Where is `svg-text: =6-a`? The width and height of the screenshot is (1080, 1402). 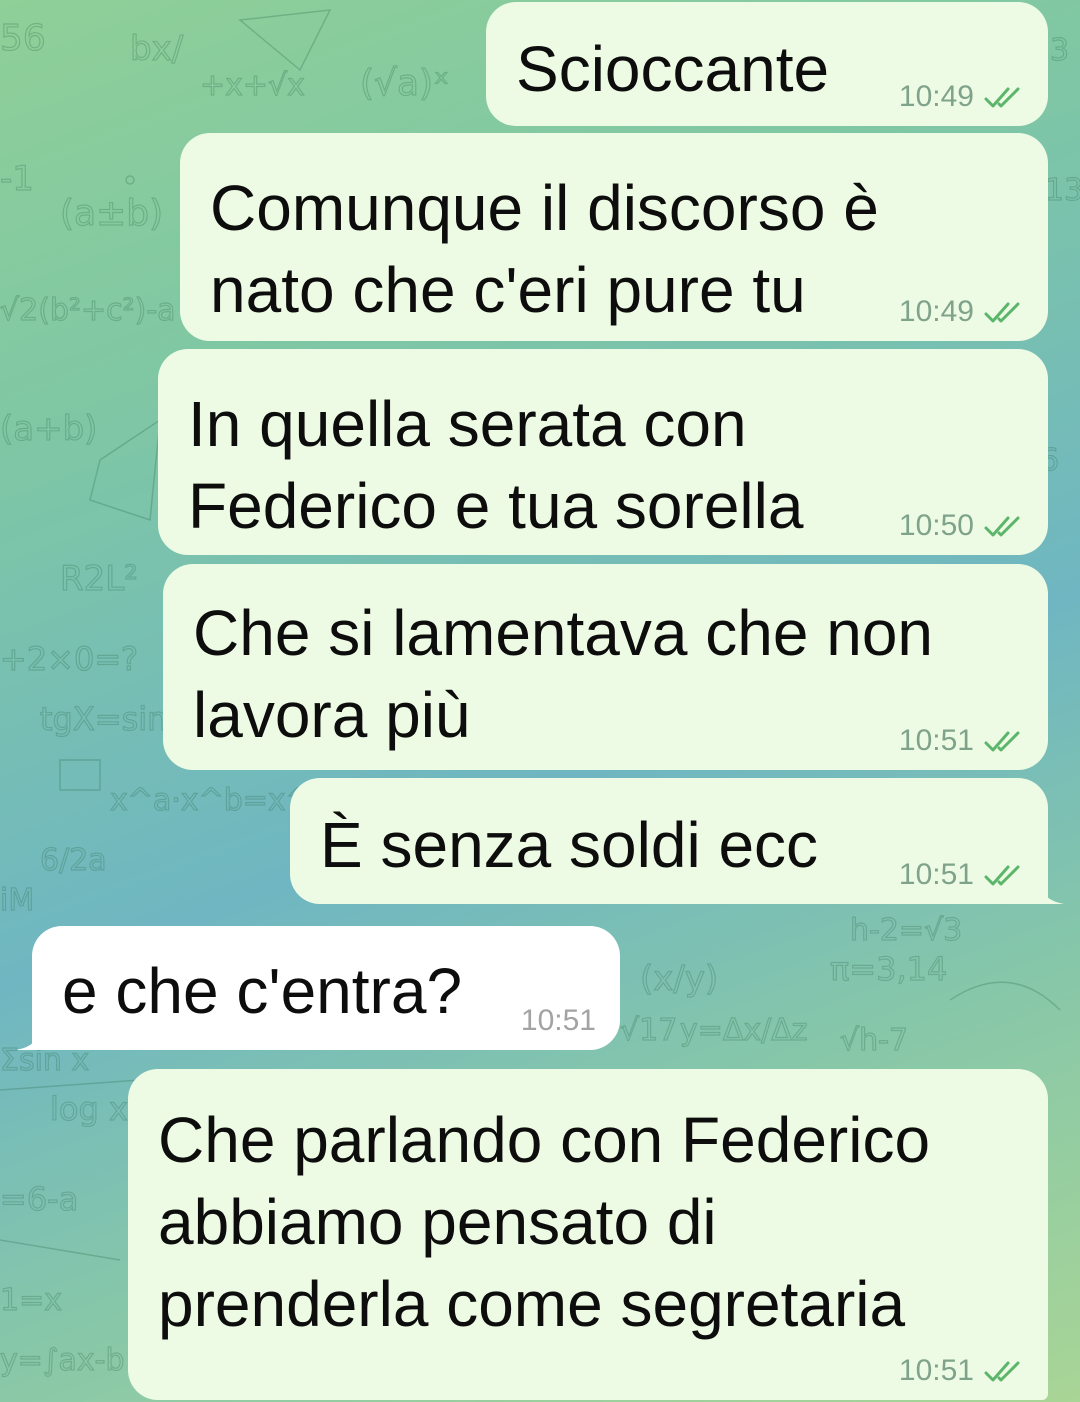 svg-text: =6-a is located at coordinates (39, 1199).